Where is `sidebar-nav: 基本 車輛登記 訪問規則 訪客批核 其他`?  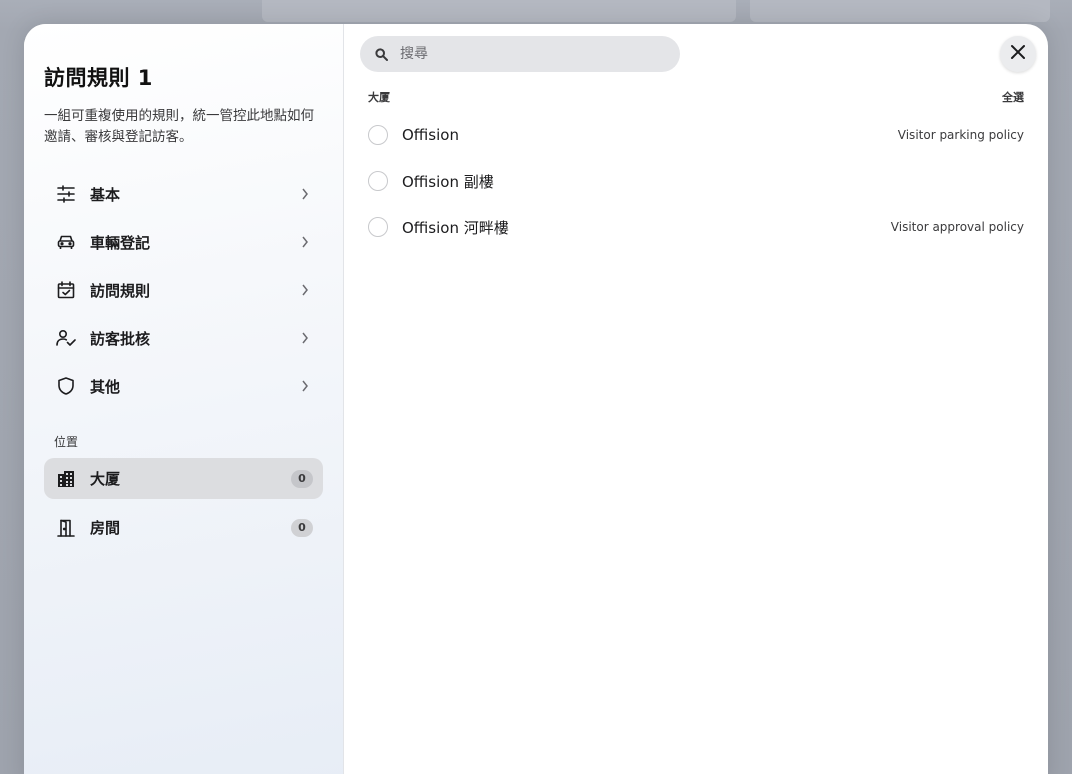
sidebar-nav: 基本 車輛登記 訪問規則 訪客批核 其他 is located at coordinates (183, 290).